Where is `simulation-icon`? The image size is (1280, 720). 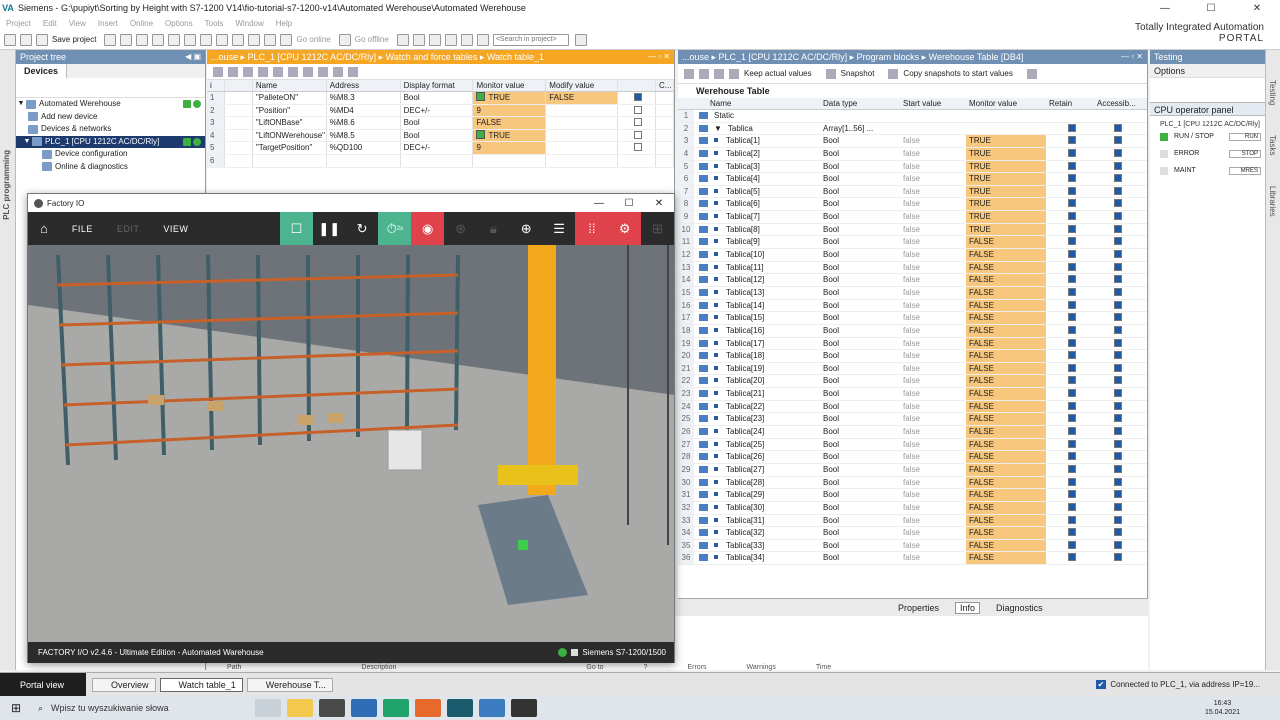
simulation-icon is located at coordinates (270, 39).